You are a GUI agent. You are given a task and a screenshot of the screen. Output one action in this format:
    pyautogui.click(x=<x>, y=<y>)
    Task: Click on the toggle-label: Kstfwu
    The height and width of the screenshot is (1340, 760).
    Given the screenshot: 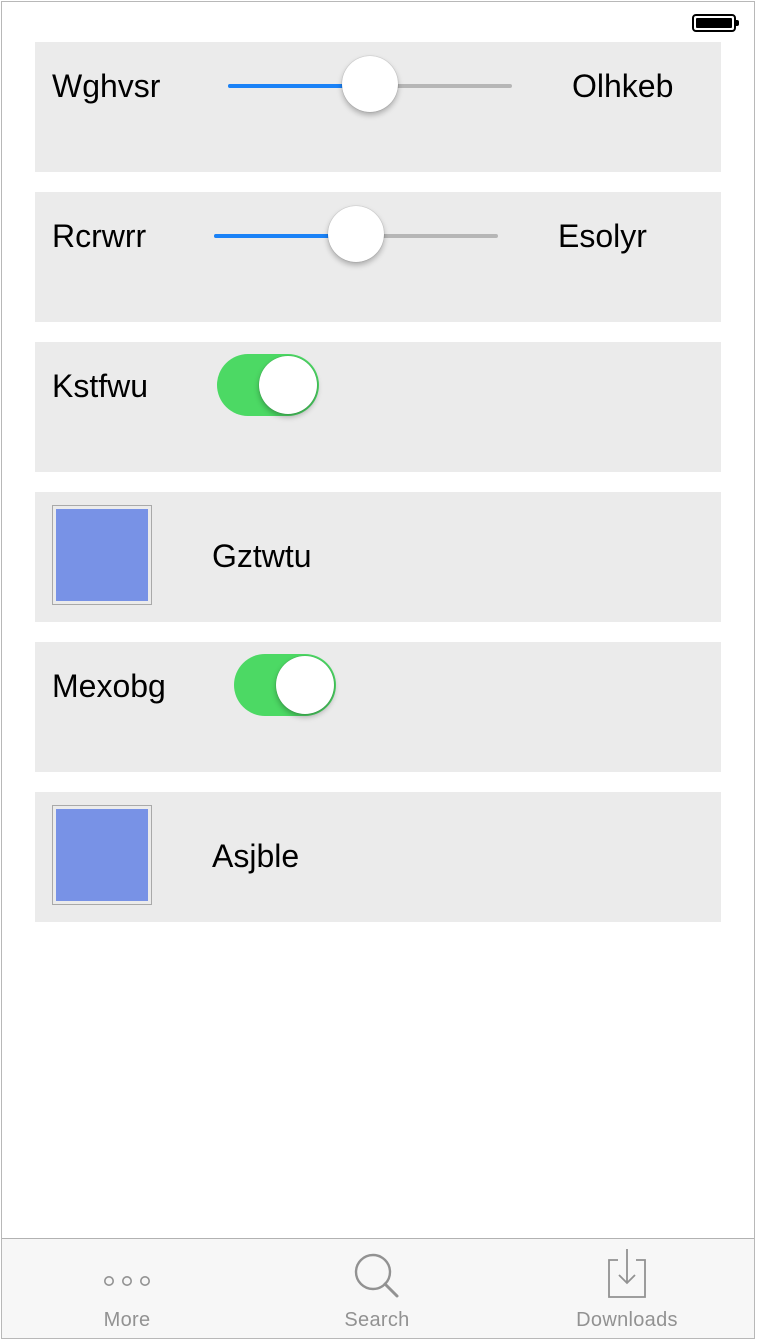 What is the action you would take?
    pyautogui.click(x=100, y=386)
    